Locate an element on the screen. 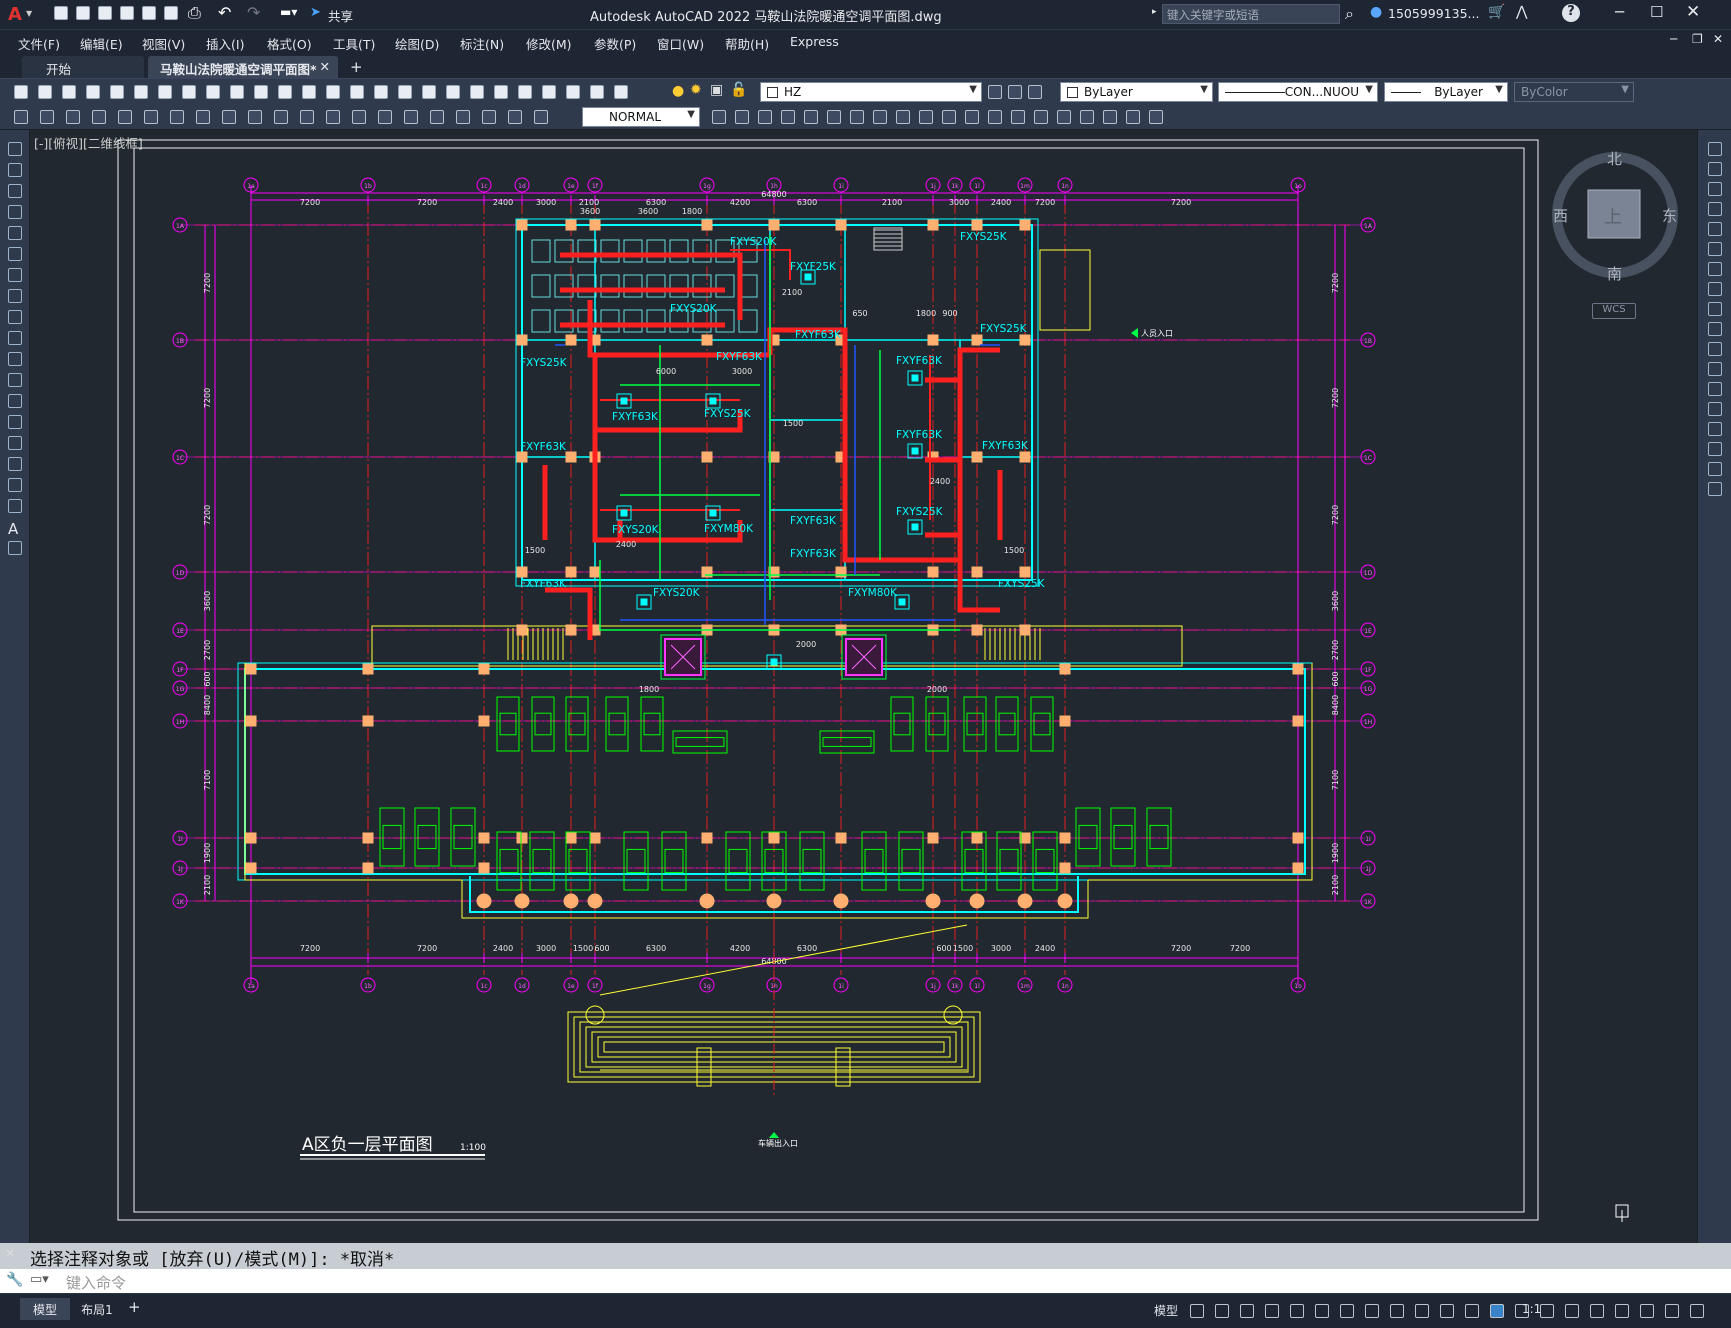 This screenshot has width=1731, height=1328. wipeout-icon is located at coordinates (1087, 117).